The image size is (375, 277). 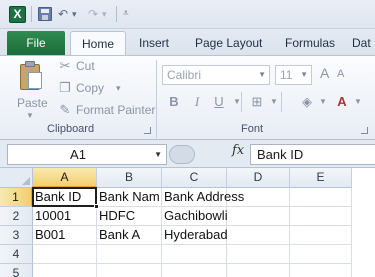 I want to click on paste-button-label: Paste, so click(x=32, y=103).